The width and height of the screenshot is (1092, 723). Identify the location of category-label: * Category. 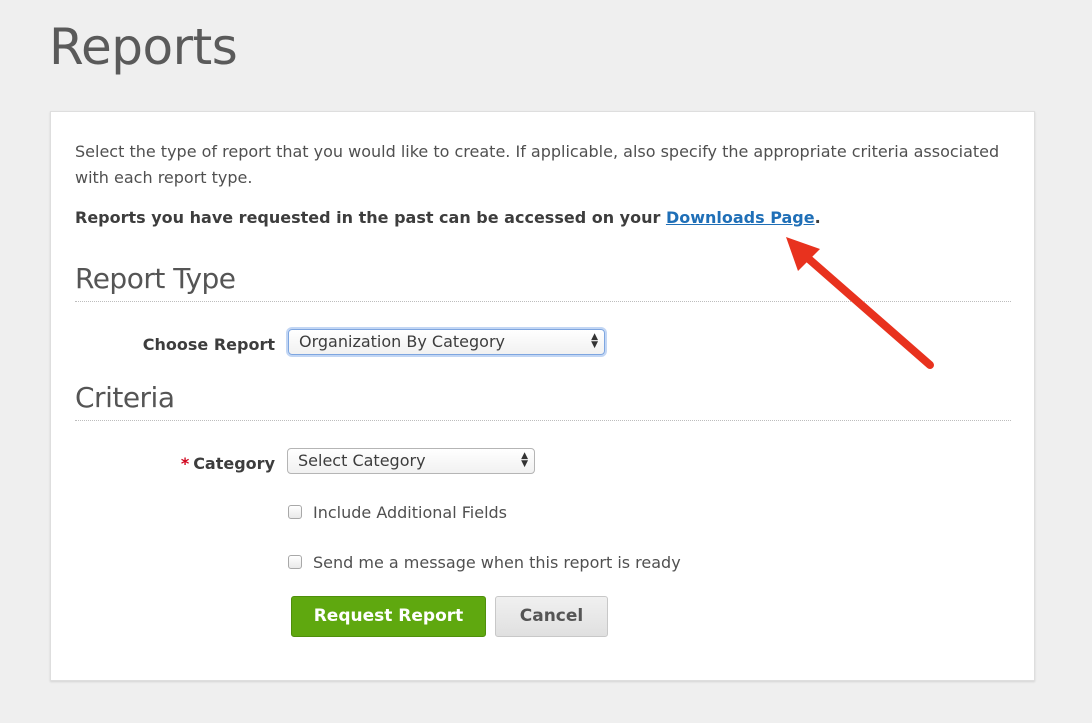
(175, 463).